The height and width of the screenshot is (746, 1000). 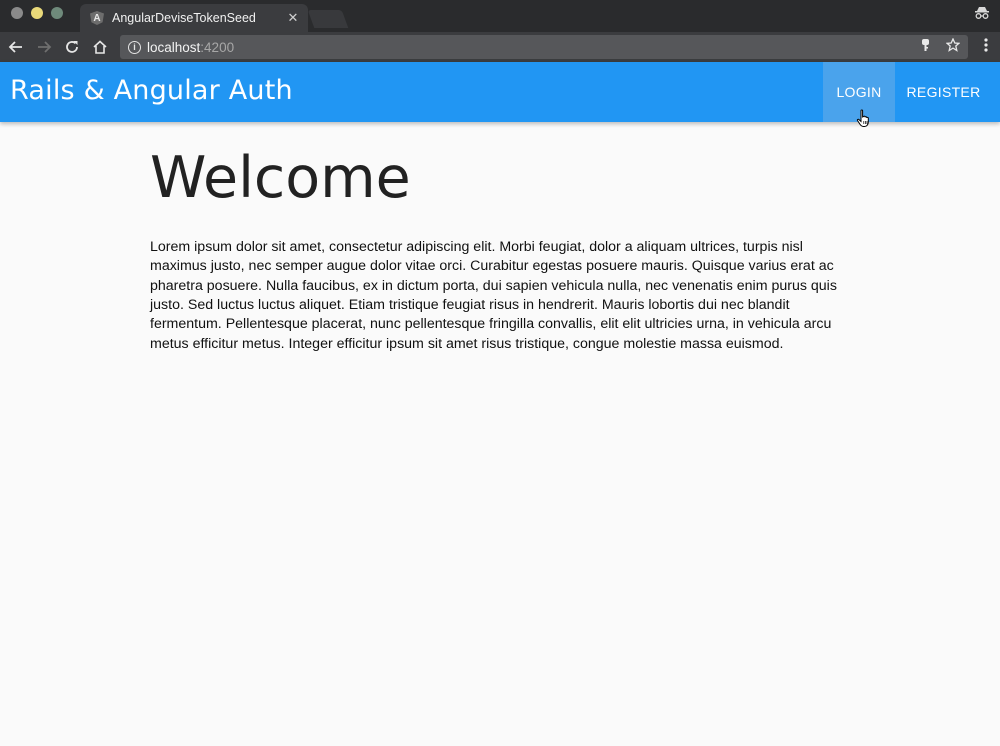 What do you see at coordinates (953, 46) in the screenshot?
I see `star-icon` at bounding box center [953, 46].